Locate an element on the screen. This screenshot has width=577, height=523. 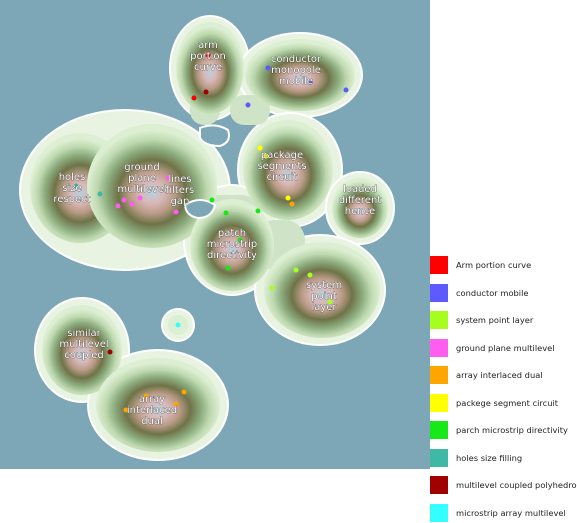
legend-item: system point layer is located at coordinates (481, 320).